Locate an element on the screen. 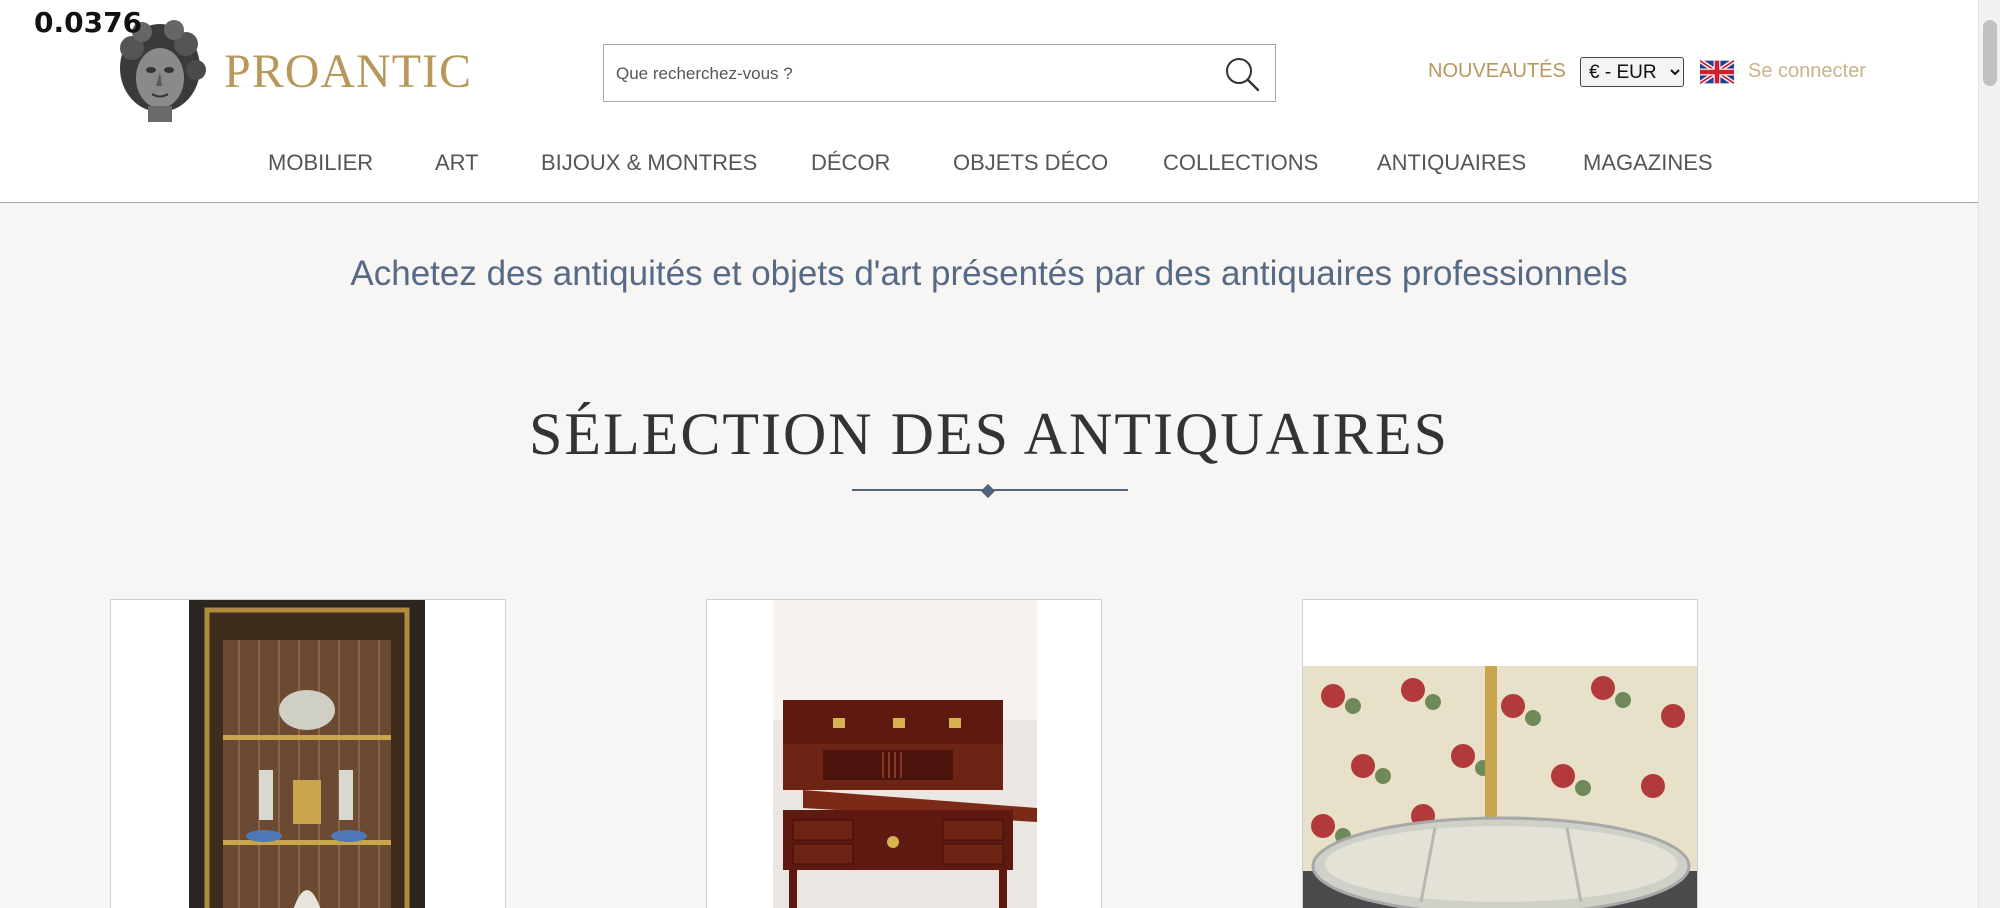  vitrine-cabinet-photo is located at coordinates (307, 754).